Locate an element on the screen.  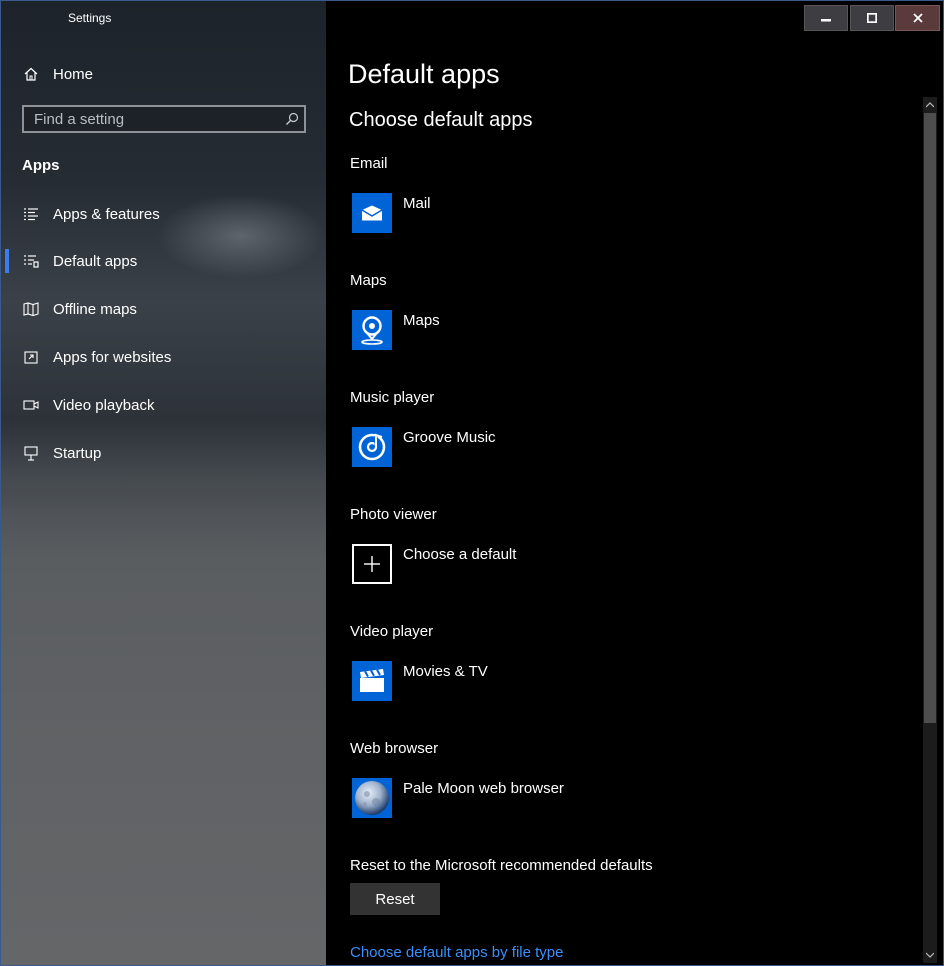
app-name: Maps is located at coordinates (421, 320).